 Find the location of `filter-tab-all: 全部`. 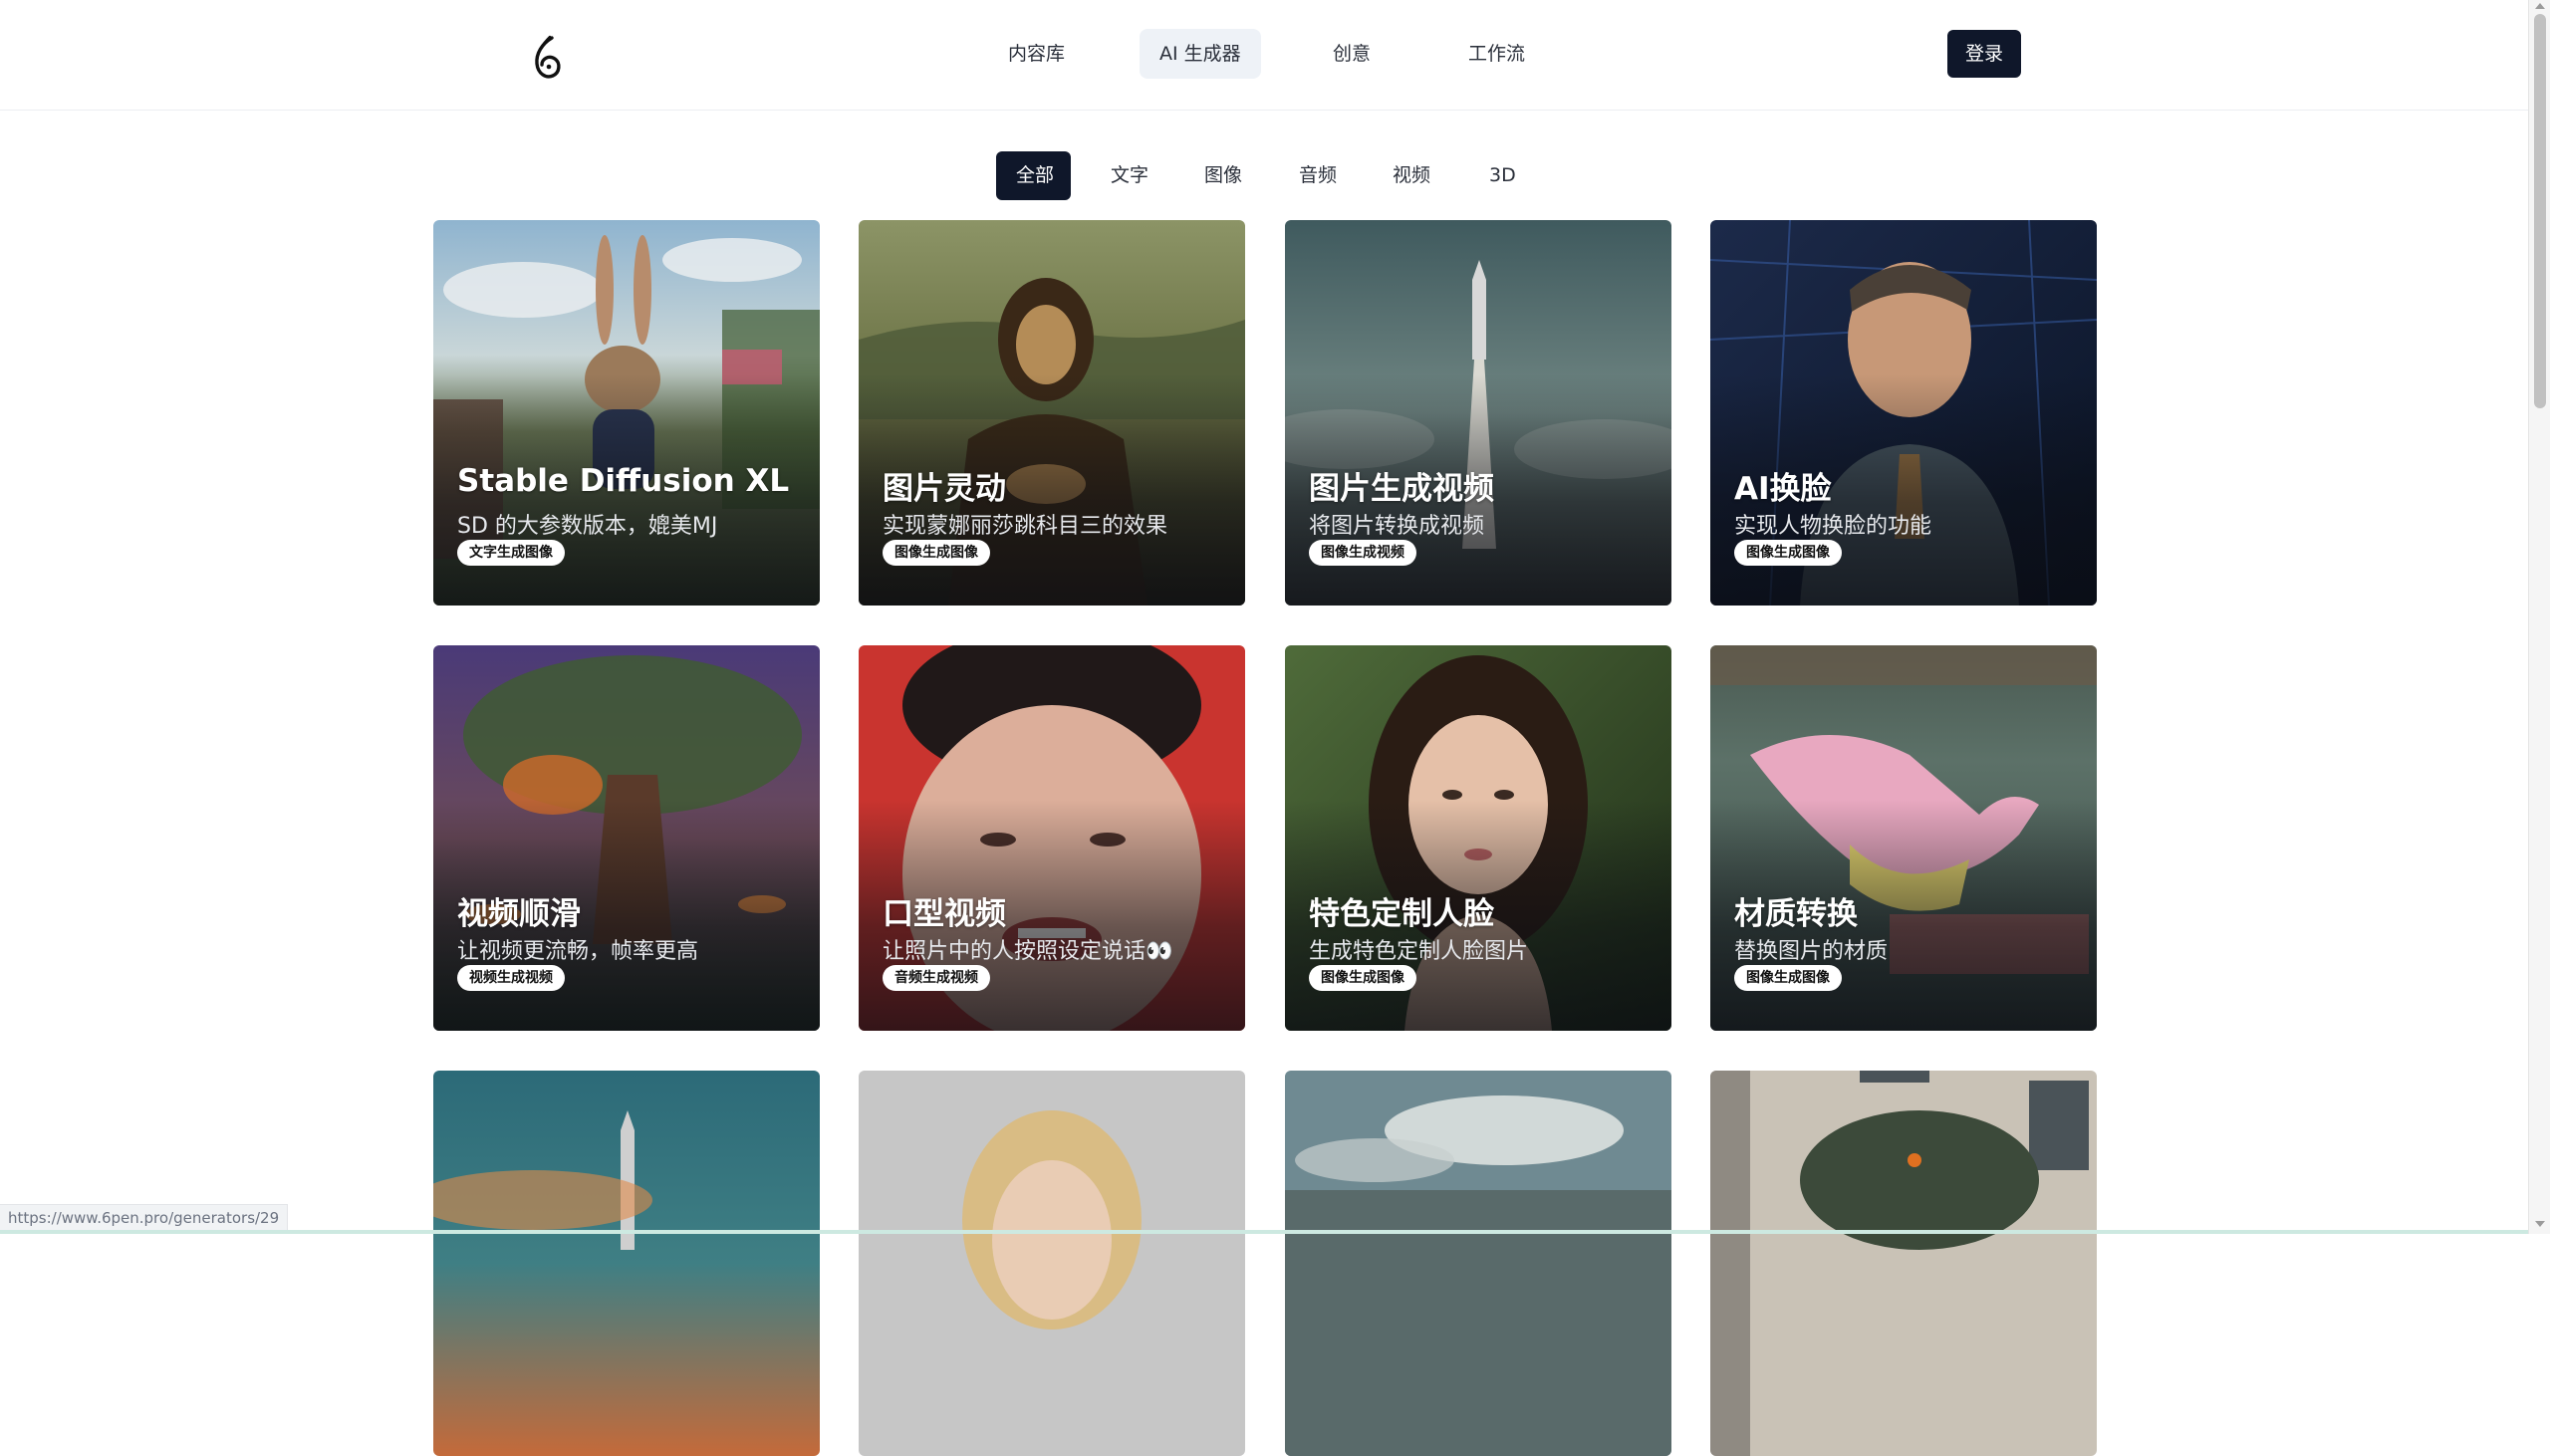

filter-tab-all: 全部 is located at coordinates (1033, 175).